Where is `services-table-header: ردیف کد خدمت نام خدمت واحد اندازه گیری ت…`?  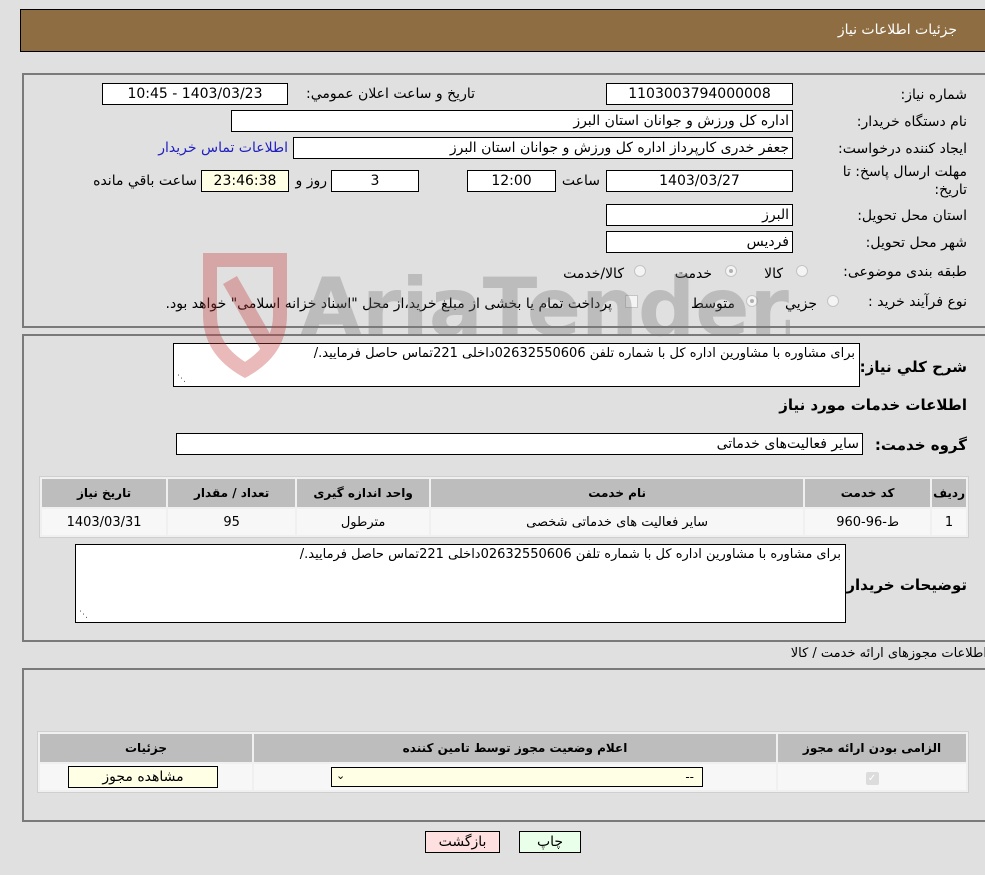
services-table-header: ردیف کد خدمت نام خدمت واحد اندازه گیری ت… is located at coordinates (504, 493).